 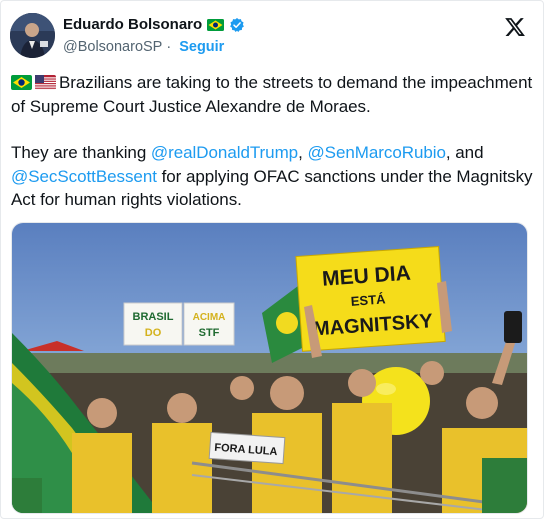 What do you see at coordinates (84, 176) in the screenshot?
I see `mention-secscottbessent: @SecScottBessent` at bounding box center [84, 176].